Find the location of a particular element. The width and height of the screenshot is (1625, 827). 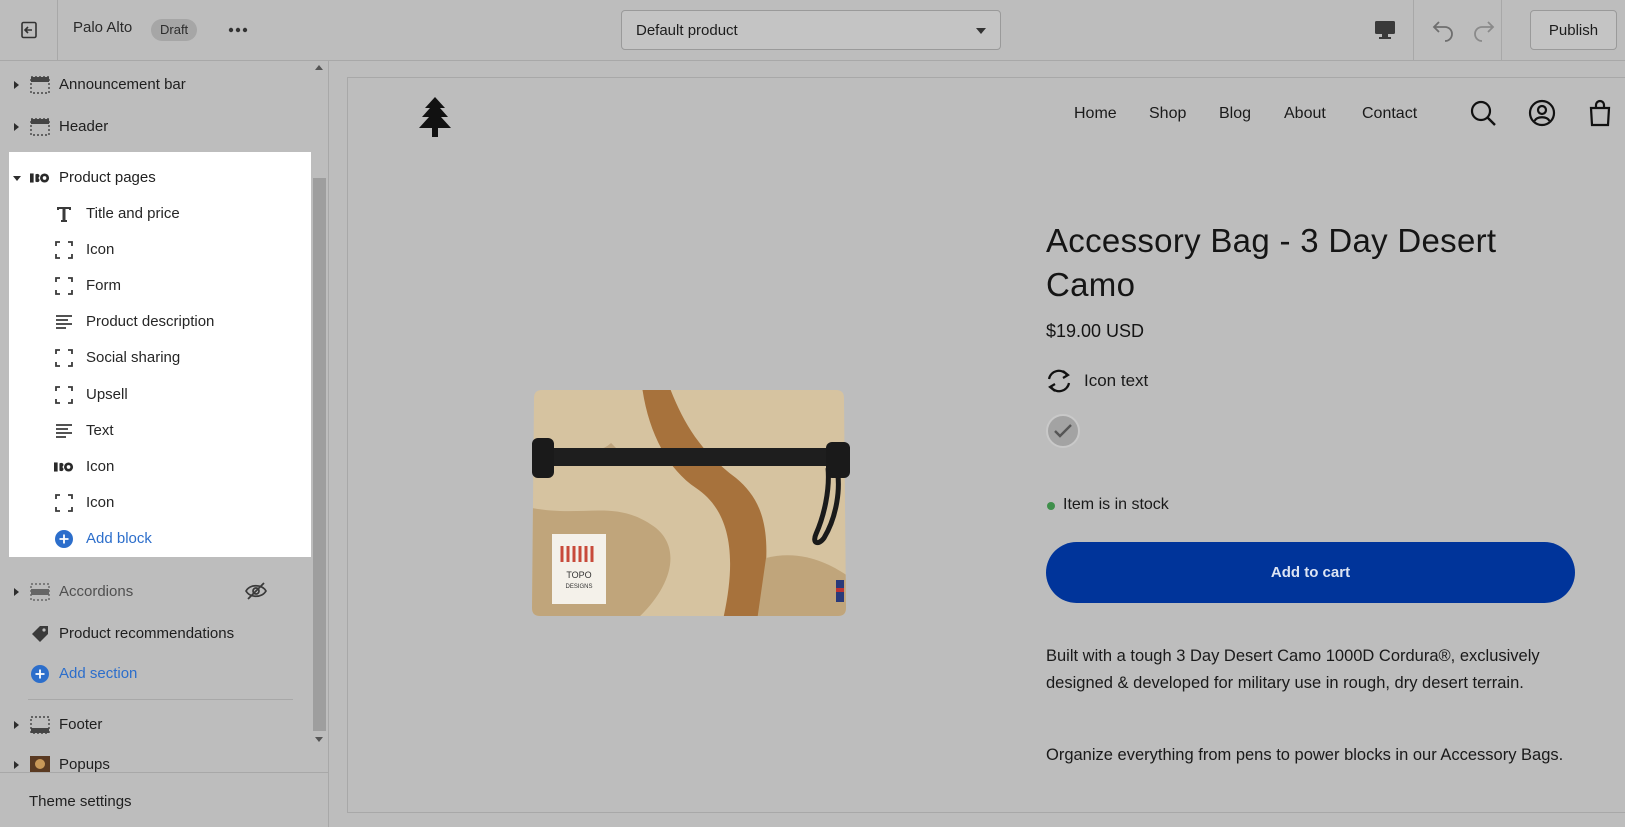

scrollbar-thumb is located at coordinates (319, 454).